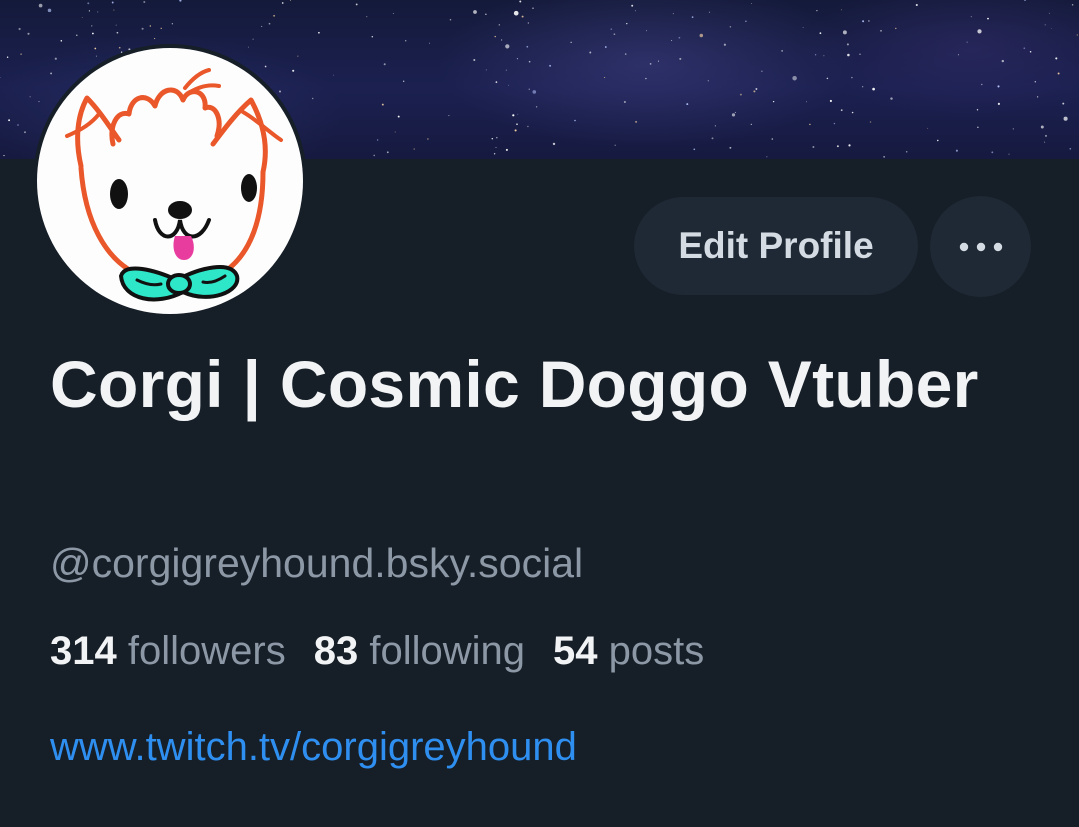  Describe the element at coordinates (336, 651) in the screenshot. I see `following-count: 83` at that location.